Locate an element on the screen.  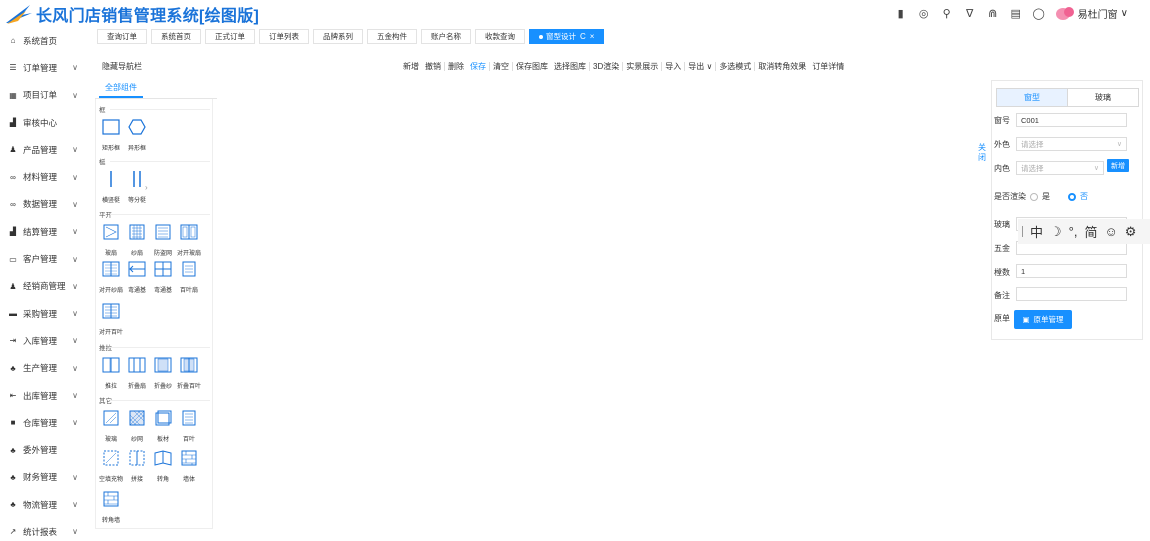
component-double-louver: 对开百叶 is located at coordinates (111, 319).